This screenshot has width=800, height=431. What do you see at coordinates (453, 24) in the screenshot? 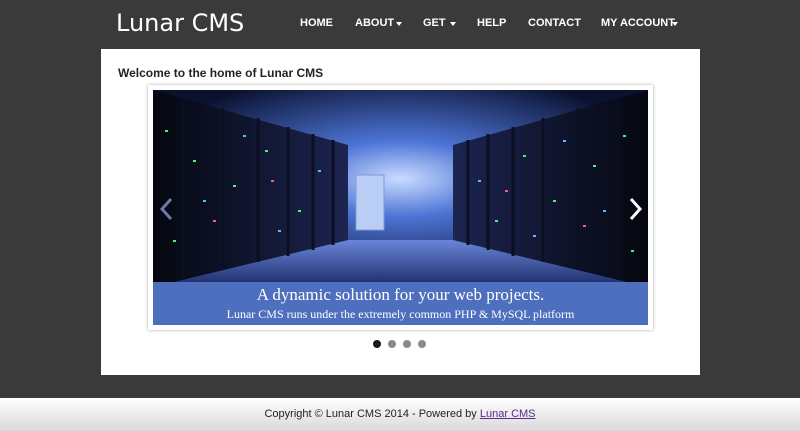
I see `get-chevron-down-icon` at bounding box center [453, 24].